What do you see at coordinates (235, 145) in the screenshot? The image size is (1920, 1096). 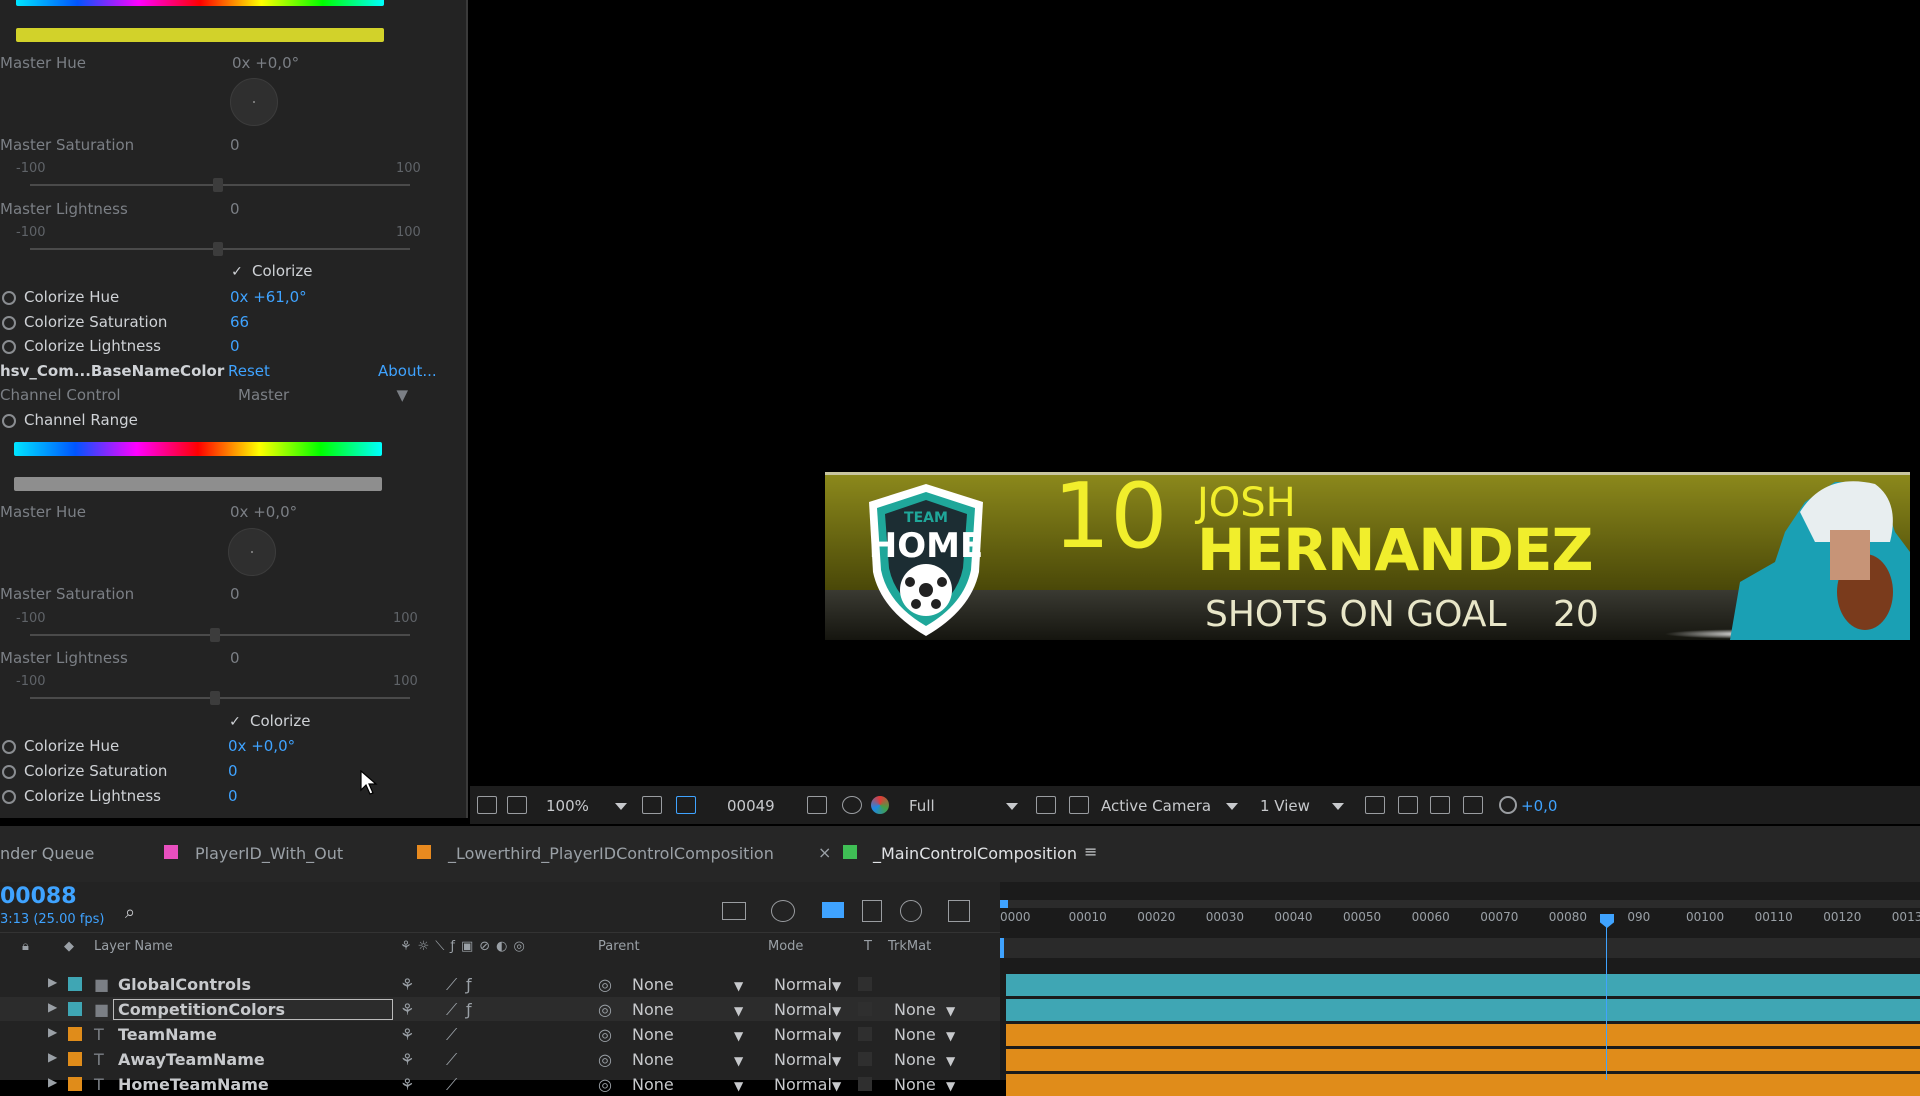 I see `master-saturation-value: 0` at bounding box center [235, 145].